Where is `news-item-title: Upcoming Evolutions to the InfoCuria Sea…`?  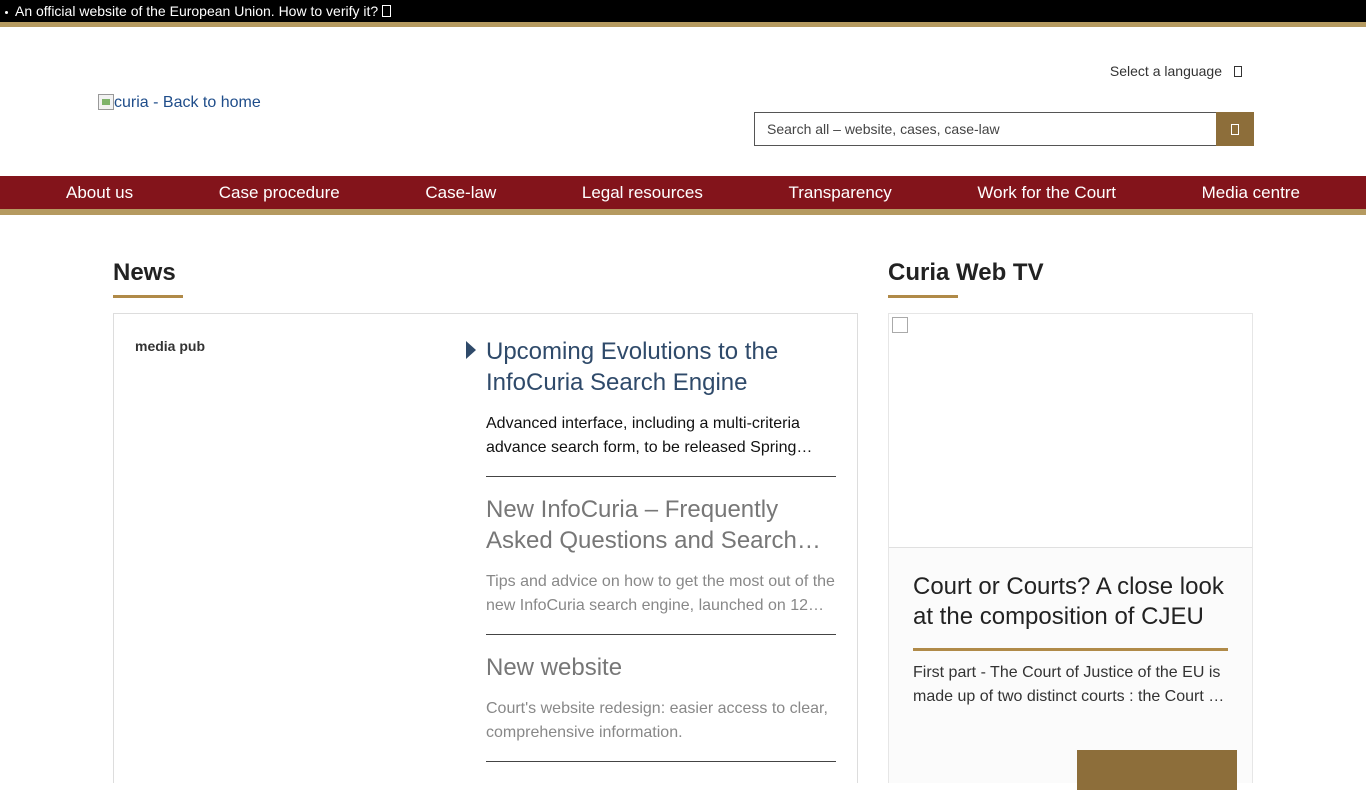
news-item-title: Upcoming Evolutions to the InfoCuria Sea… is located at coordinates (661, 367).